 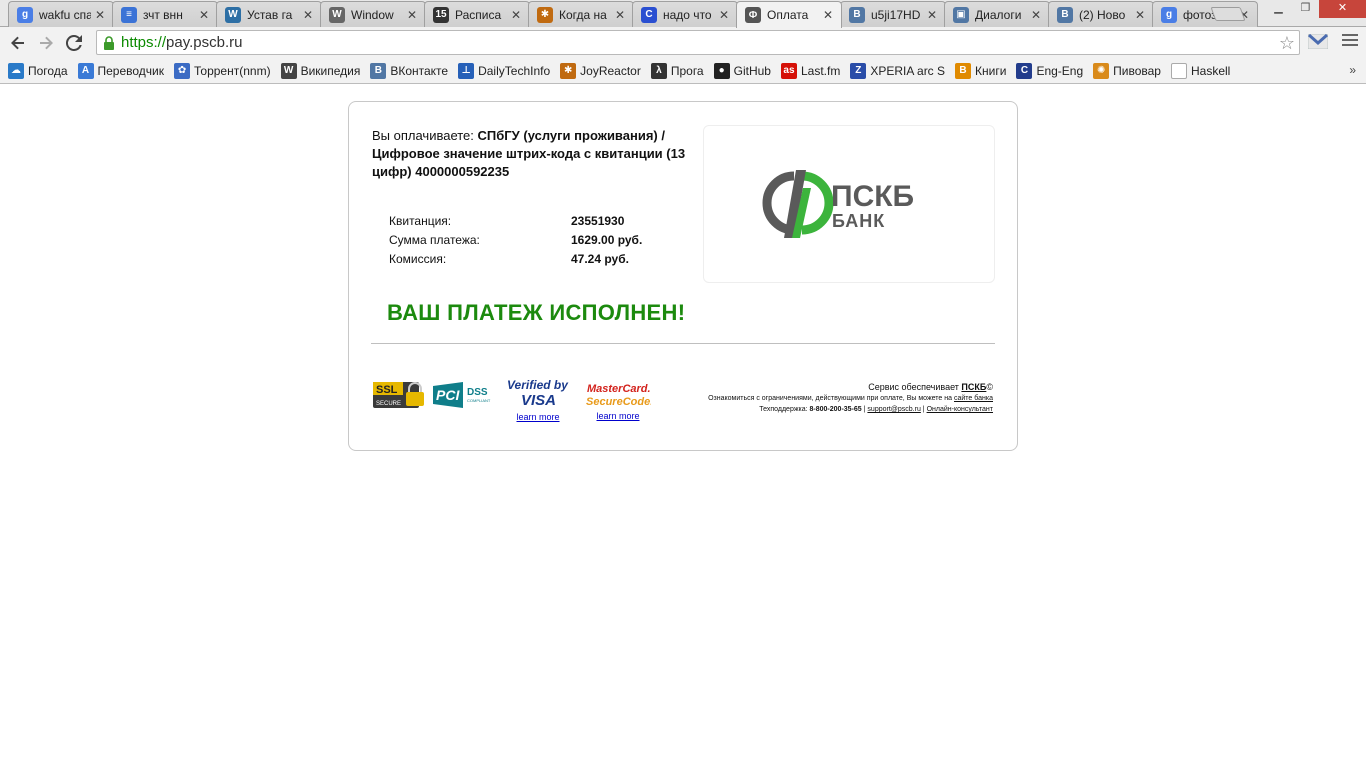 What do you see at coordinates (997, 14) in the screenshot?
I see `tab: ▣ Диалоги ✕` at bounding box center [997, 14].